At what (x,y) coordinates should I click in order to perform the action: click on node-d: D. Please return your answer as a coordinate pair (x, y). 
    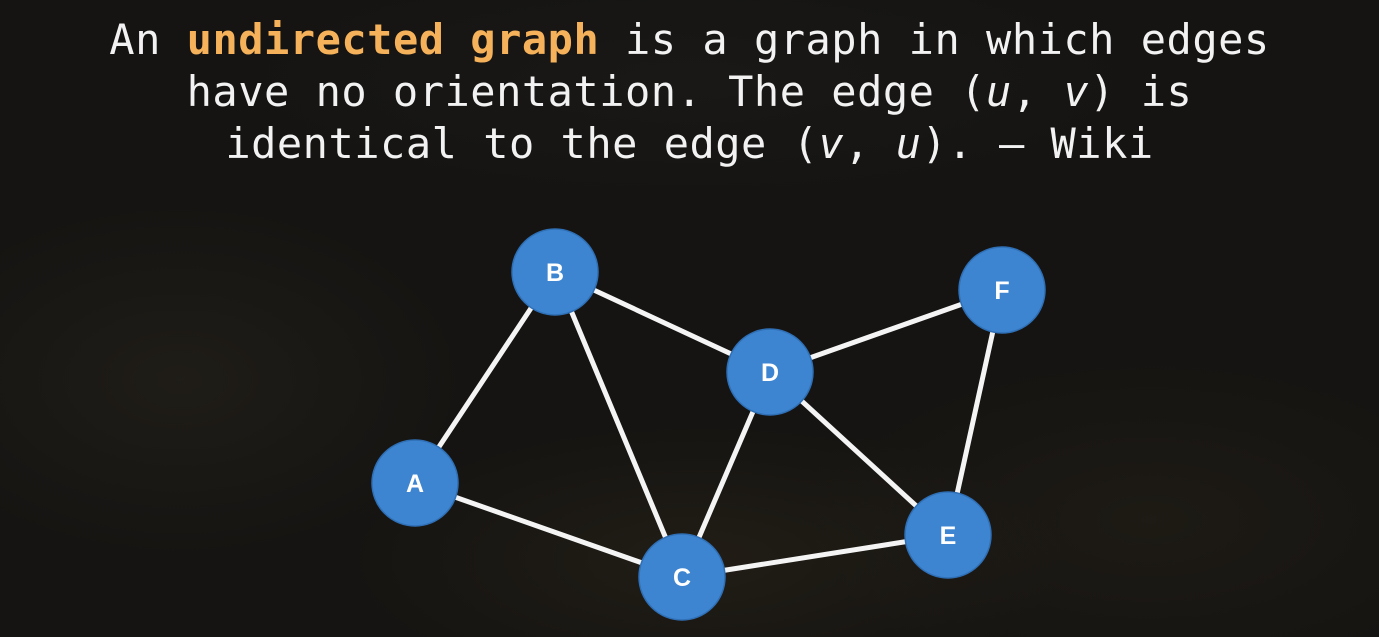
    Looking at the image, I should click on (770, 372).